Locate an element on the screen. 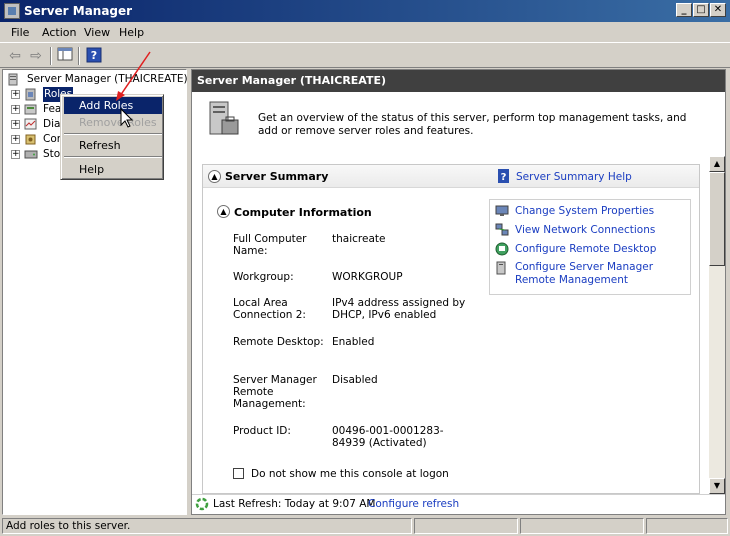 The width and height of the screenshot is (730, 536). property-value: Disabled is located at coordinates (355, 380).